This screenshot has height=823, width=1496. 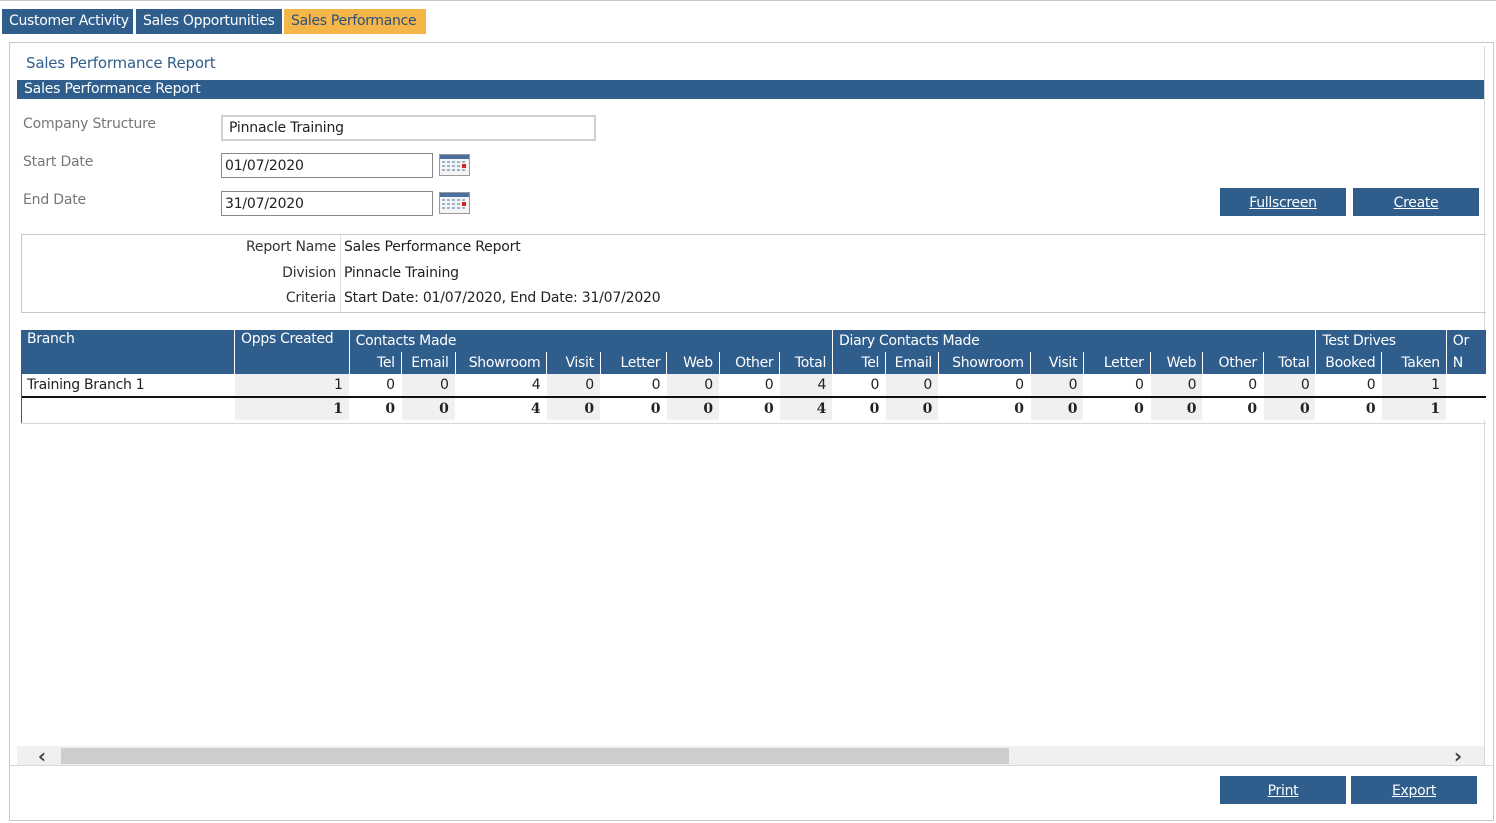 I want to click on orders-header: Or, so click(x=1465, y=341).